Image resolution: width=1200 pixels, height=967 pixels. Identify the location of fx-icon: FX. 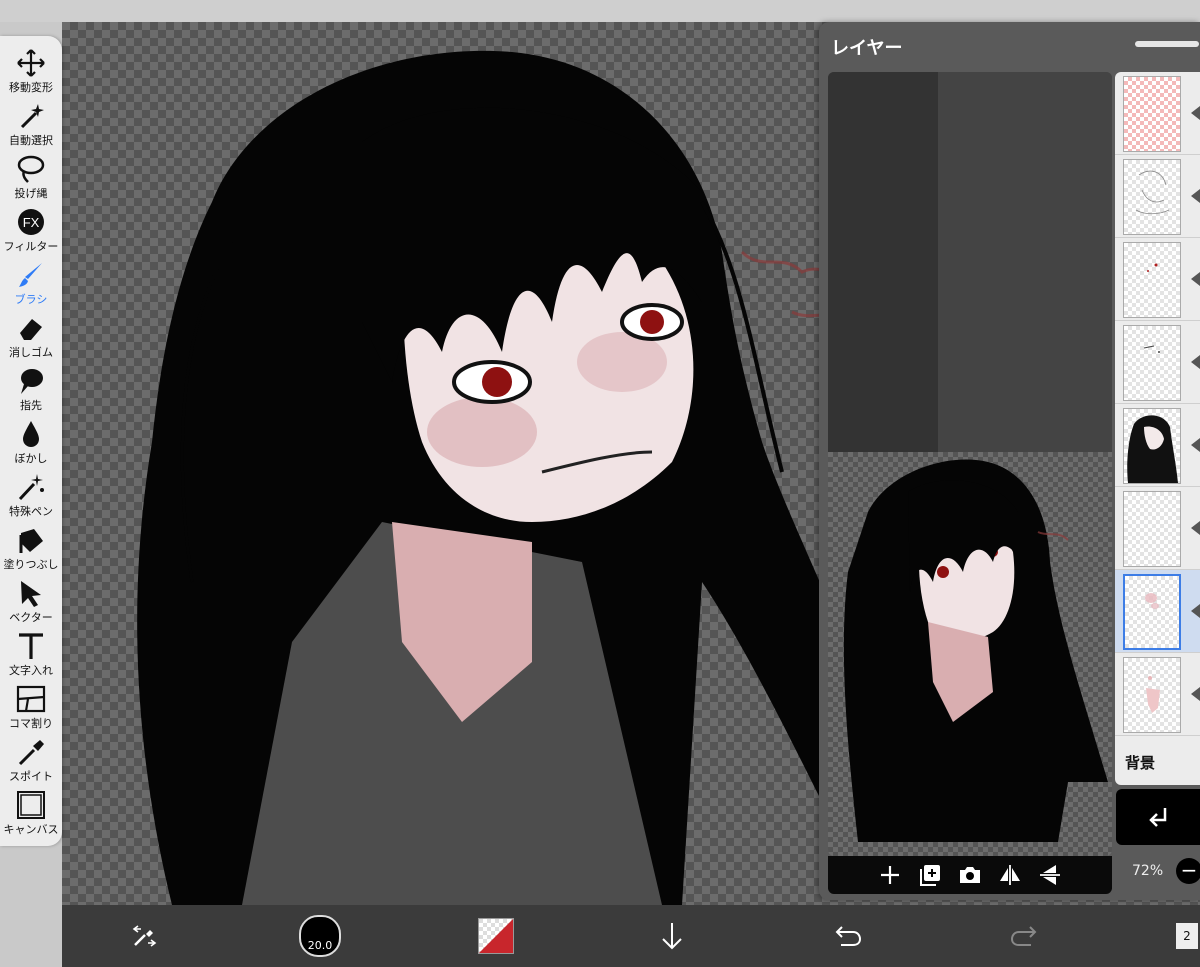
(31, 222).